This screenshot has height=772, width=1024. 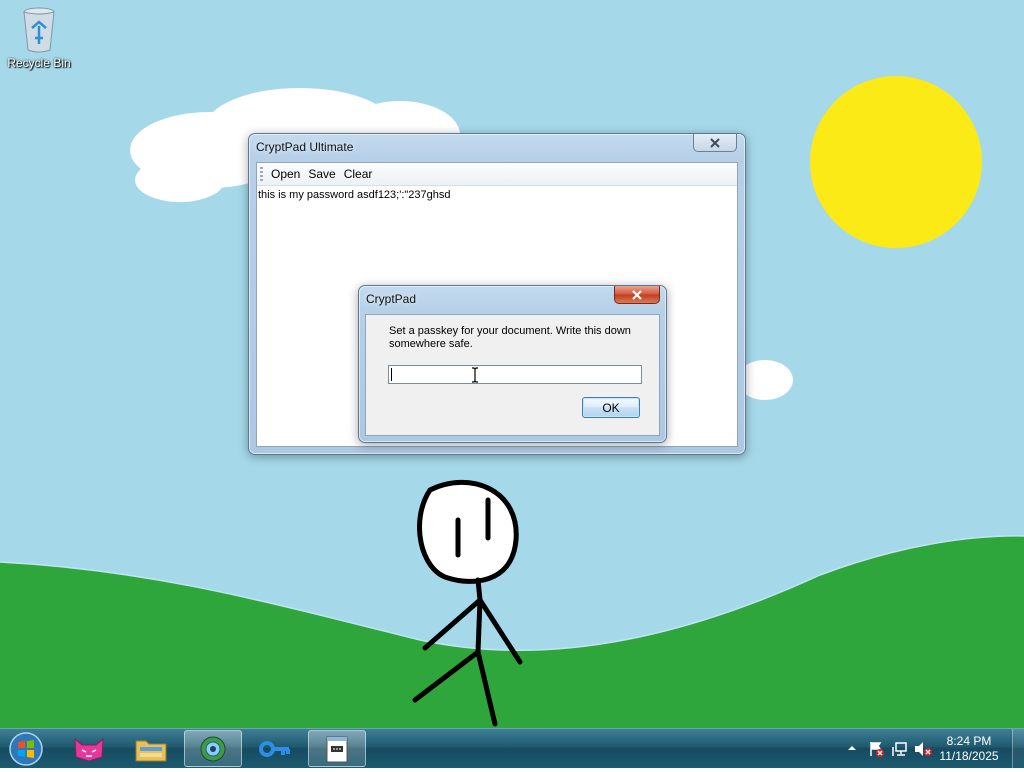 I want to click on windows-orb-icon, so click(x=26, y=749).